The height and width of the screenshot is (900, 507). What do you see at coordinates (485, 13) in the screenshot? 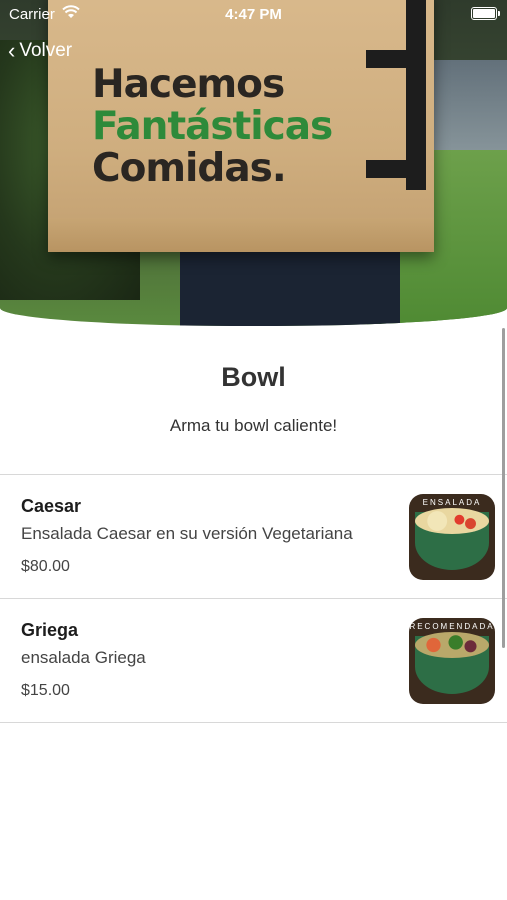
I see `battery-icon` at bounding box center [485, 13].